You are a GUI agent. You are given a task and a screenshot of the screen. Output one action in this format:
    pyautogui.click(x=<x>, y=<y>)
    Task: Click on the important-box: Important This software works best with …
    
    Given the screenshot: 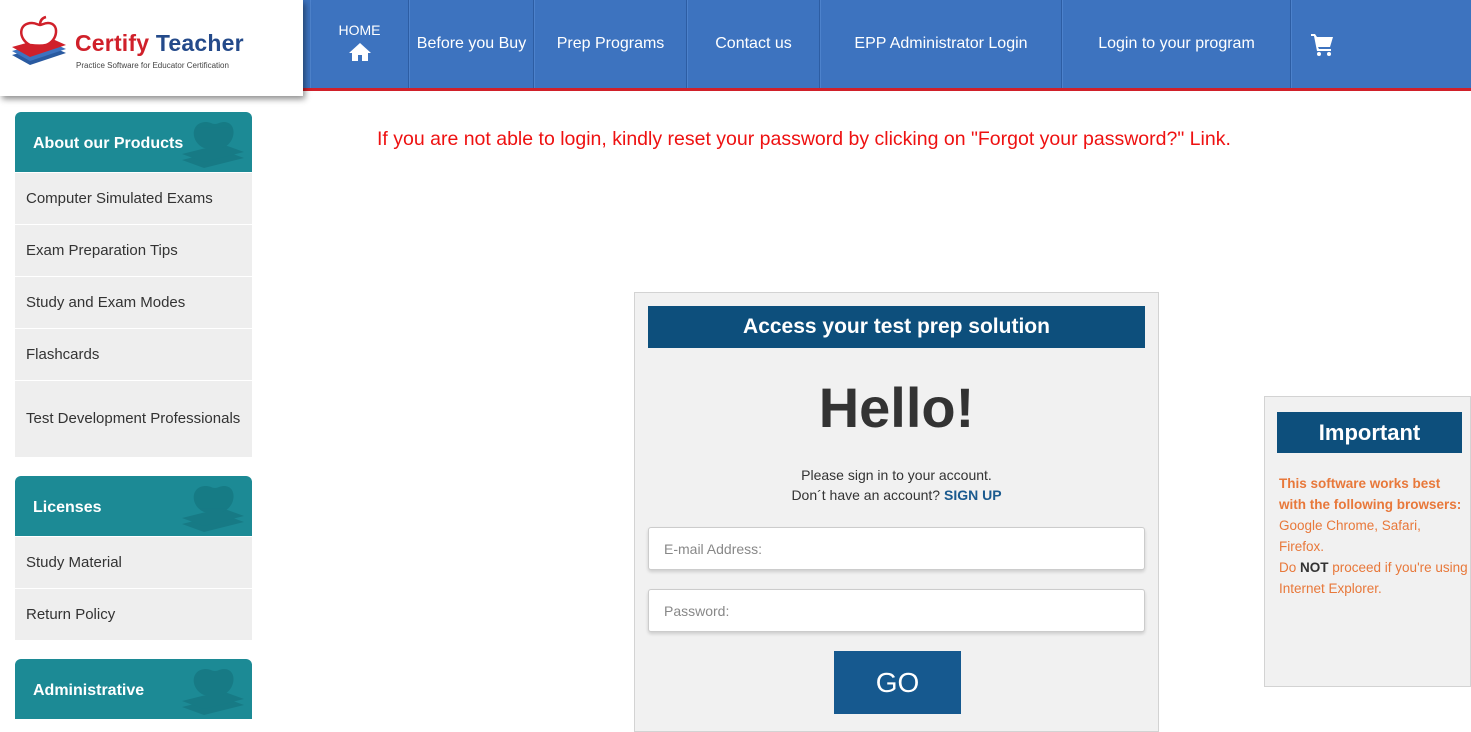 What is the action you would take?
    pyautogui.click(x=1367, y=541)
    